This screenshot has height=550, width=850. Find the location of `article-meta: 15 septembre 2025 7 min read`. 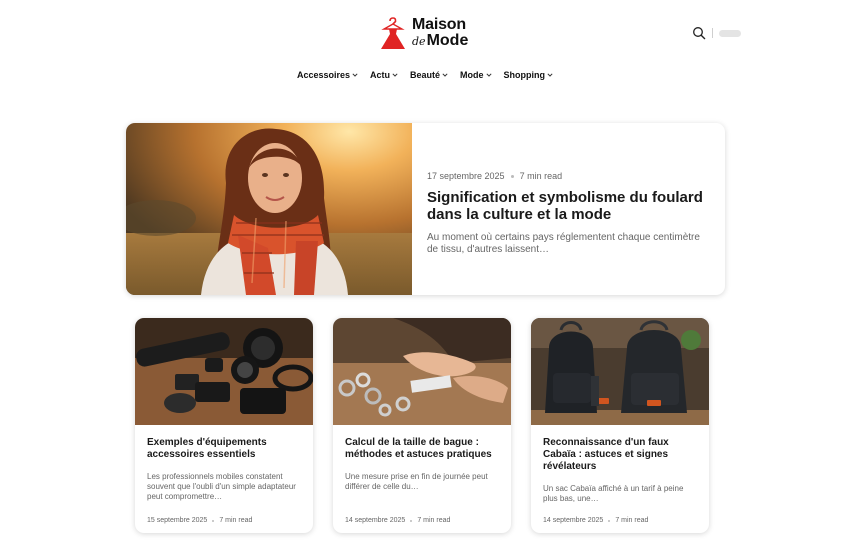

article-meta: 15 septembre 2025 7 min read is located at coordinates (199, 520).